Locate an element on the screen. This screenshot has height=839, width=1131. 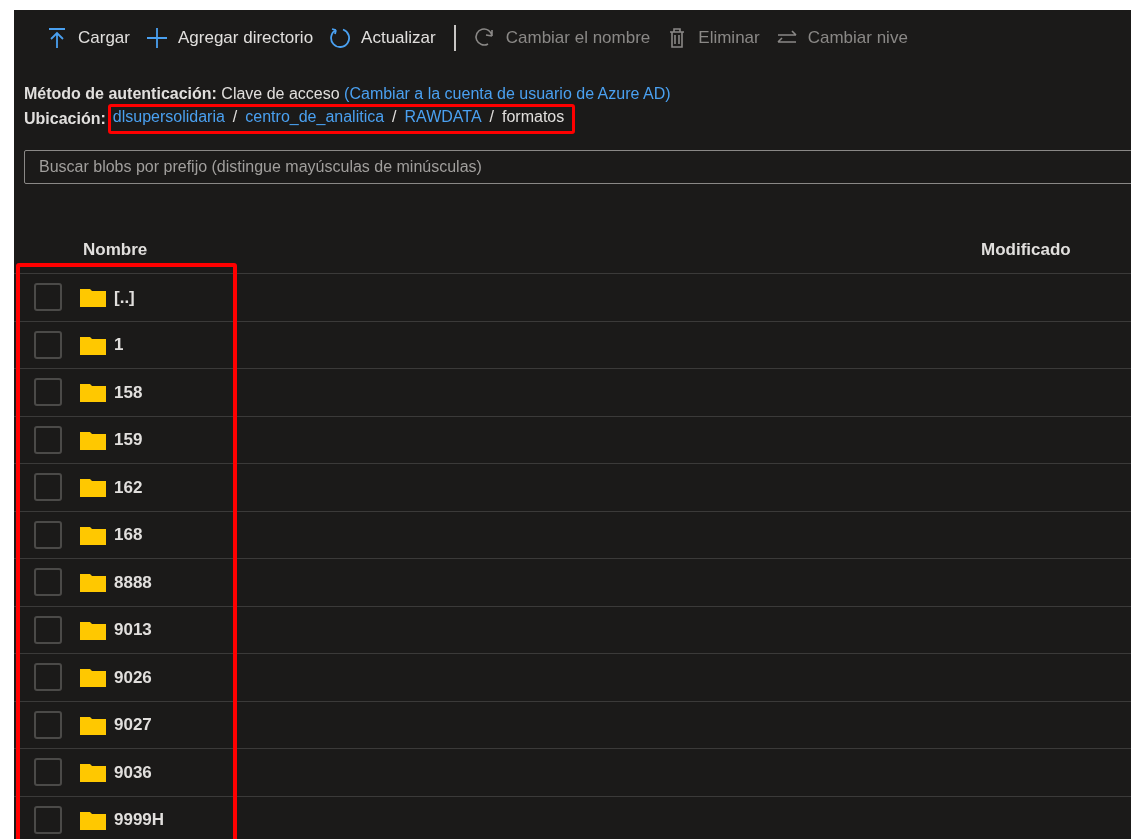
toolbar-button: Cargar is located at coordinates (88, 38).